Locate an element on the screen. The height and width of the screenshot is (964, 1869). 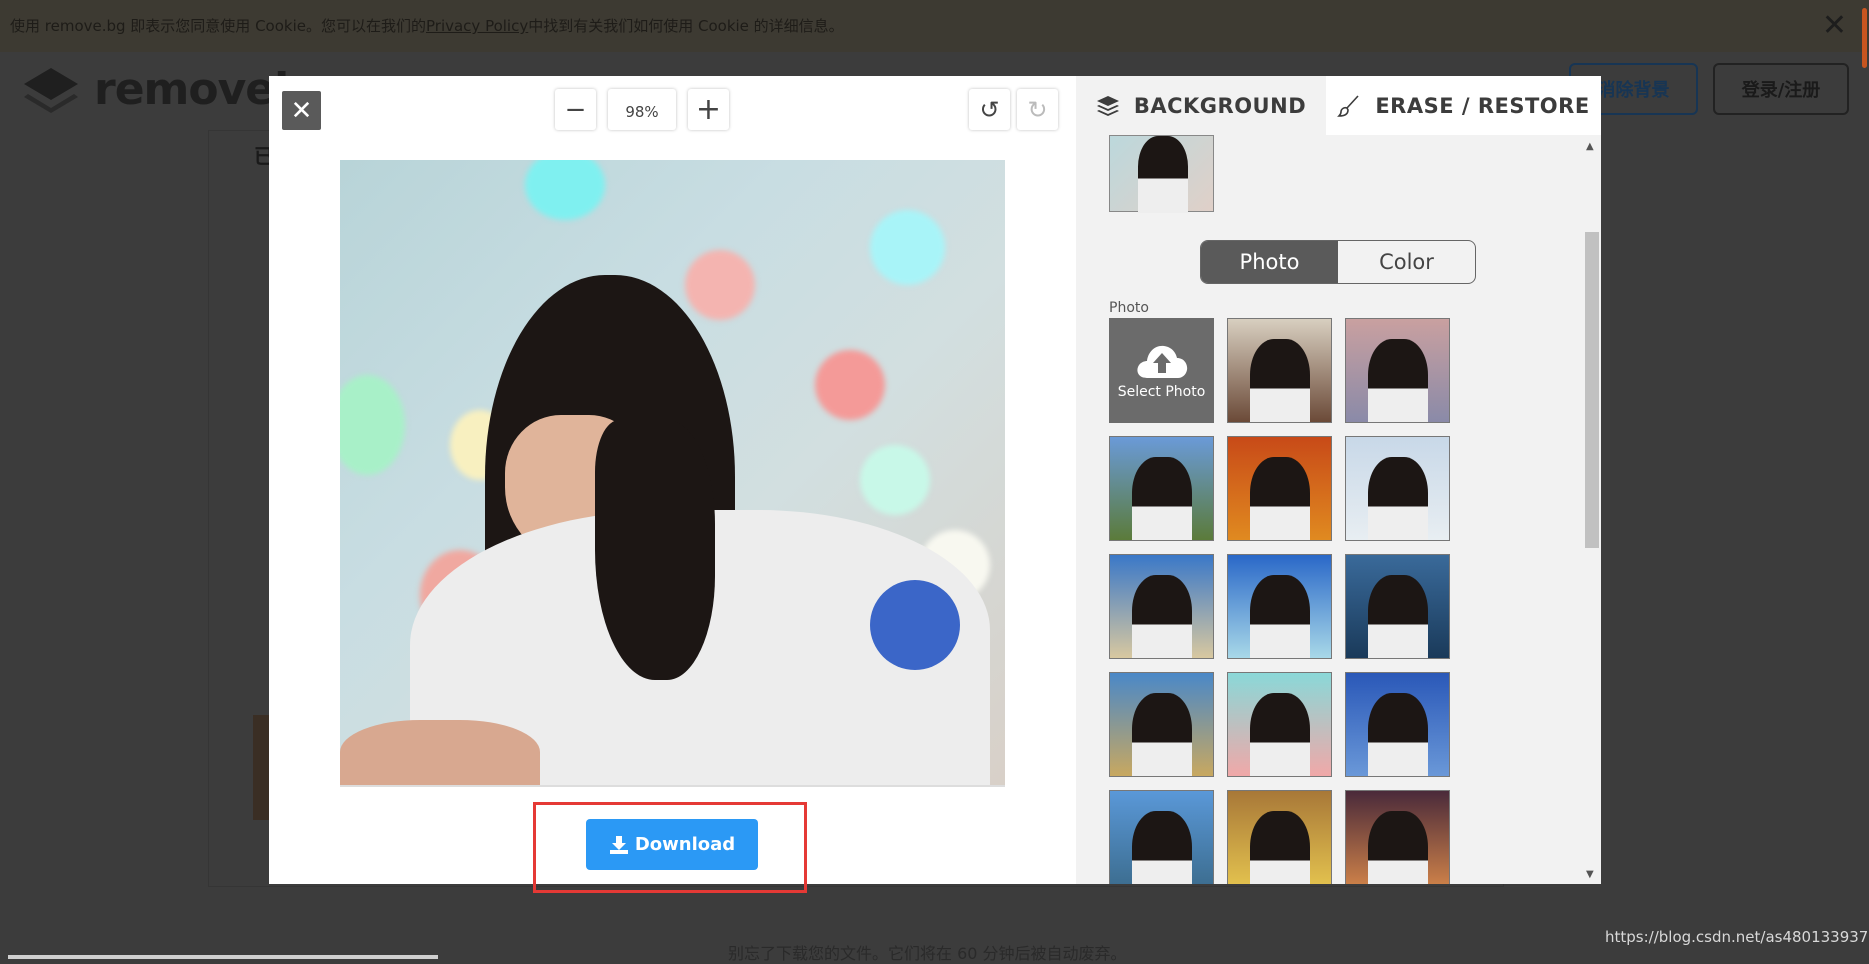
tab-erase-restore: ERASE / RESTORE is located at coordinates (1463, 105).